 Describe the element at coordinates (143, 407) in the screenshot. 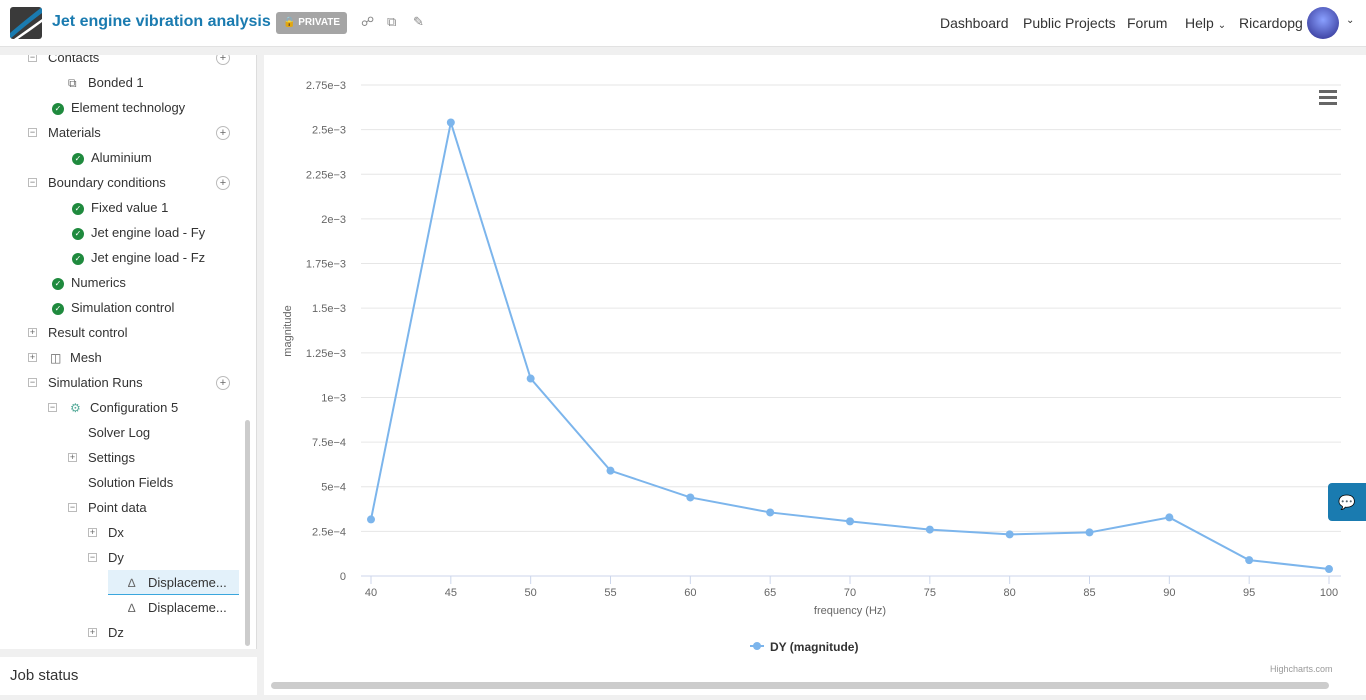

I see `tree-item: − ⚙ Configuration 5` at that location.